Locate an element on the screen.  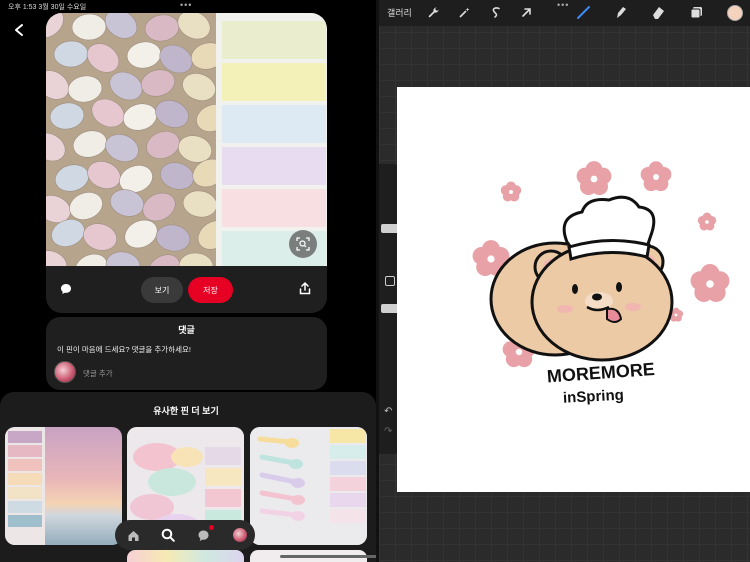
home-icon is located at coordinates (133, 535).